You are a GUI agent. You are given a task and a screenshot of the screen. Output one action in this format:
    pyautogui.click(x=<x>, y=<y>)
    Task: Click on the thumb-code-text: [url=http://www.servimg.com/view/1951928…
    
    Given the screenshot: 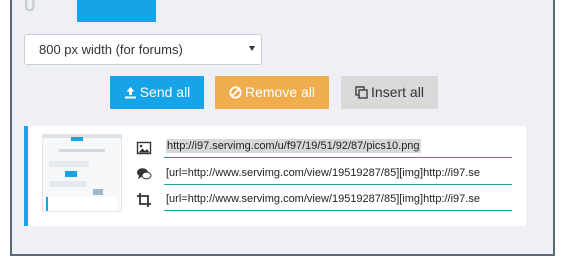 What is the action you would take?
    pyautogui.click(x=323, y=199)
    